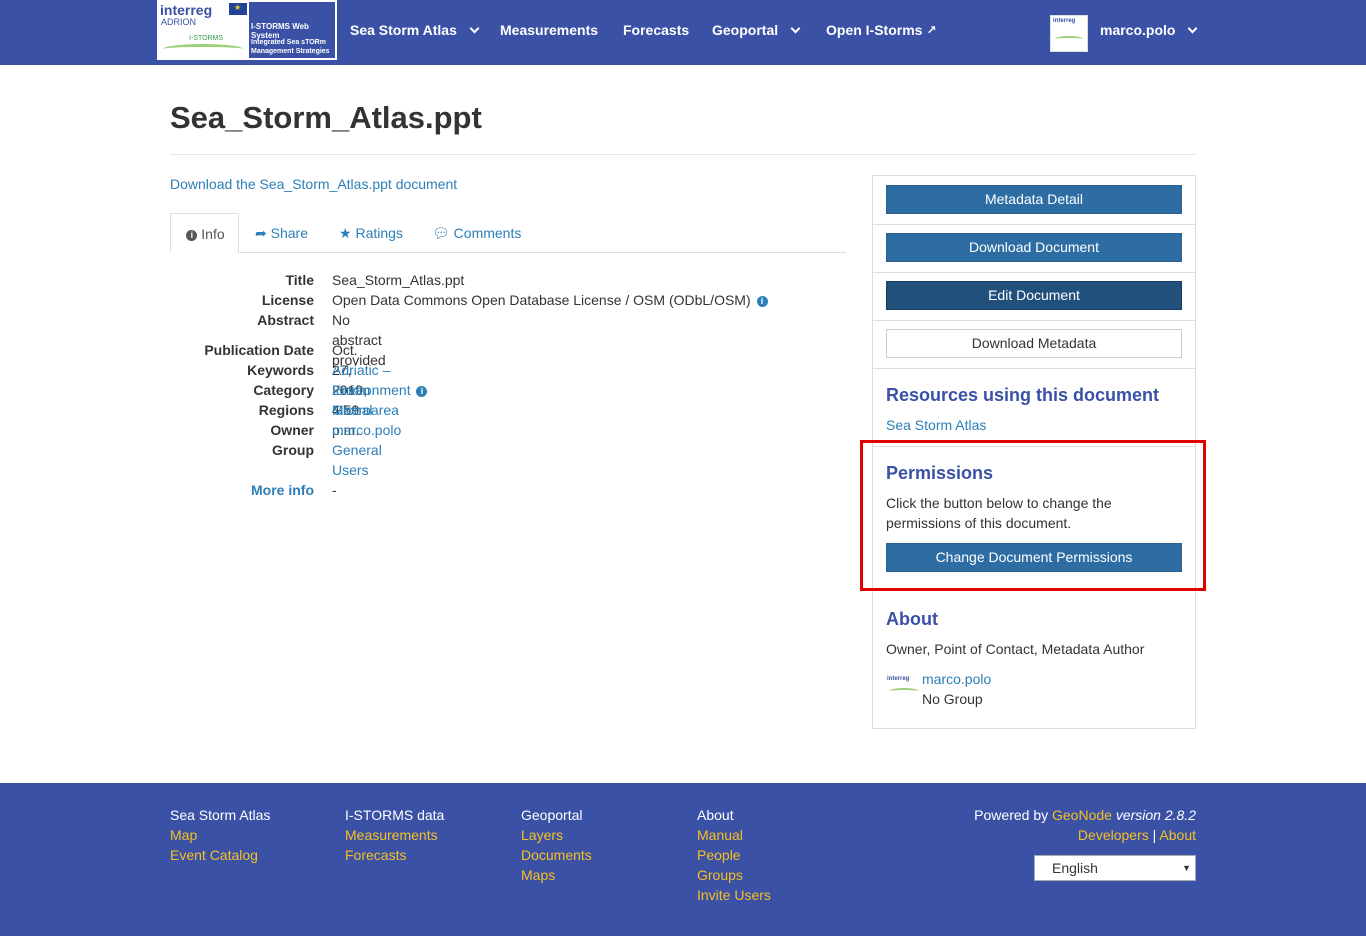 The width and height of the screenshot is (1366, 936). I want to click on user-avatar: interreg, so click(1069, 33).